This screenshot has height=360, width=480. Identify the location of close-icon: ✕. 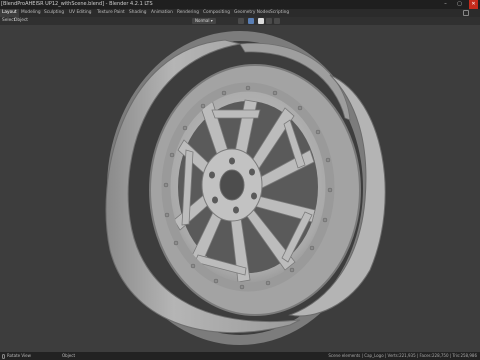
(473, 4).